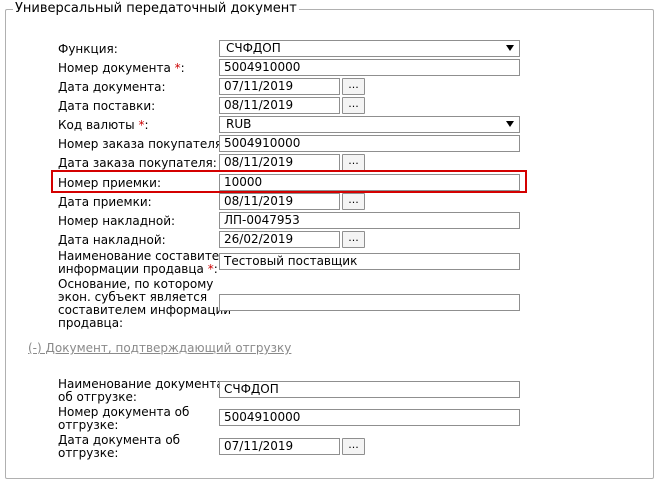 This screenshot has width=659, height=484. I want to click on shipment-doc-name-input: СЧФДОП, so click(369, 389).